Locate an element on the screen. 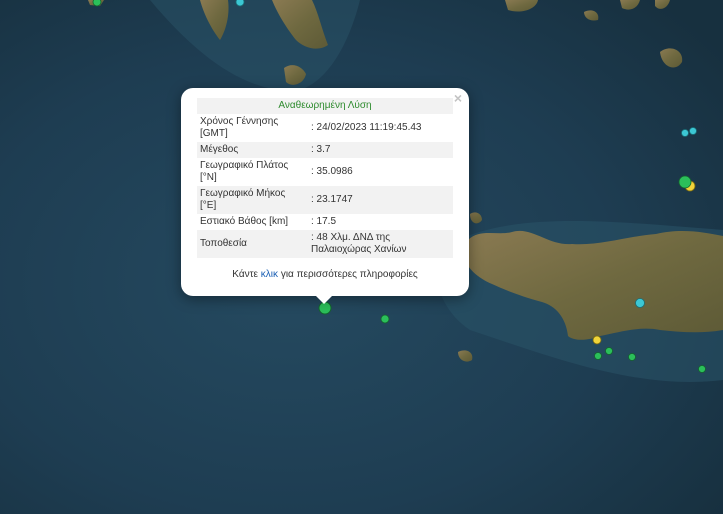  magnitude-label: Μέγεθος is located at coordinates (251, 150).